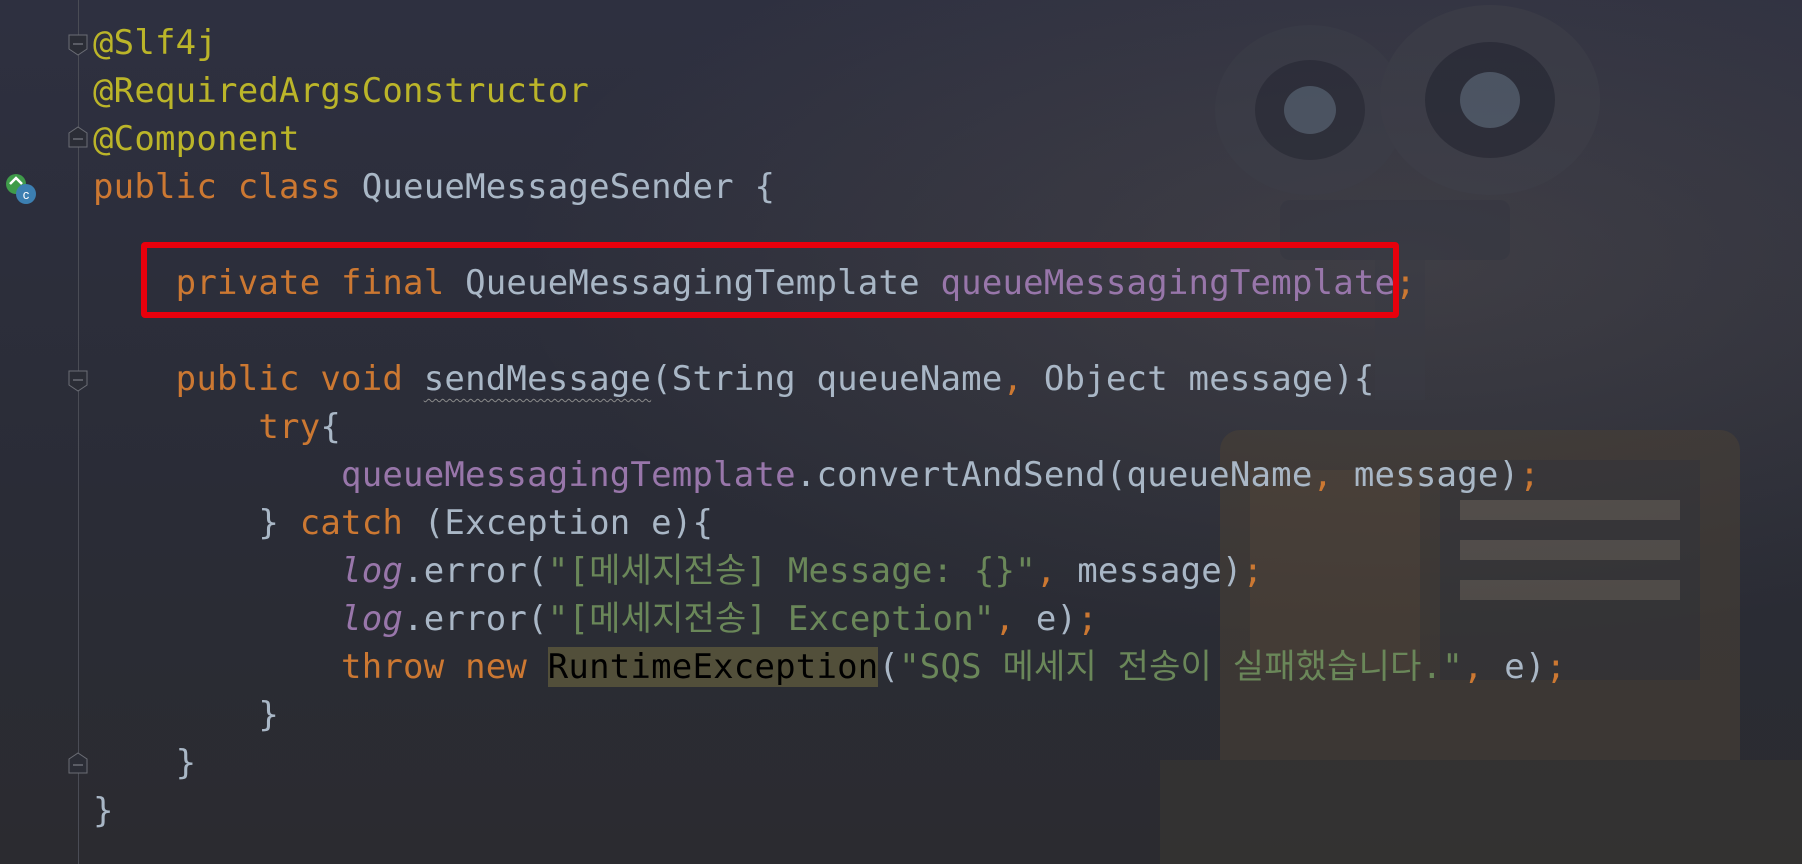 The height and width of the screenshot is (864, 1802). I want to click on code-line: @RequiredArgsConstructor, so click(341, 91).